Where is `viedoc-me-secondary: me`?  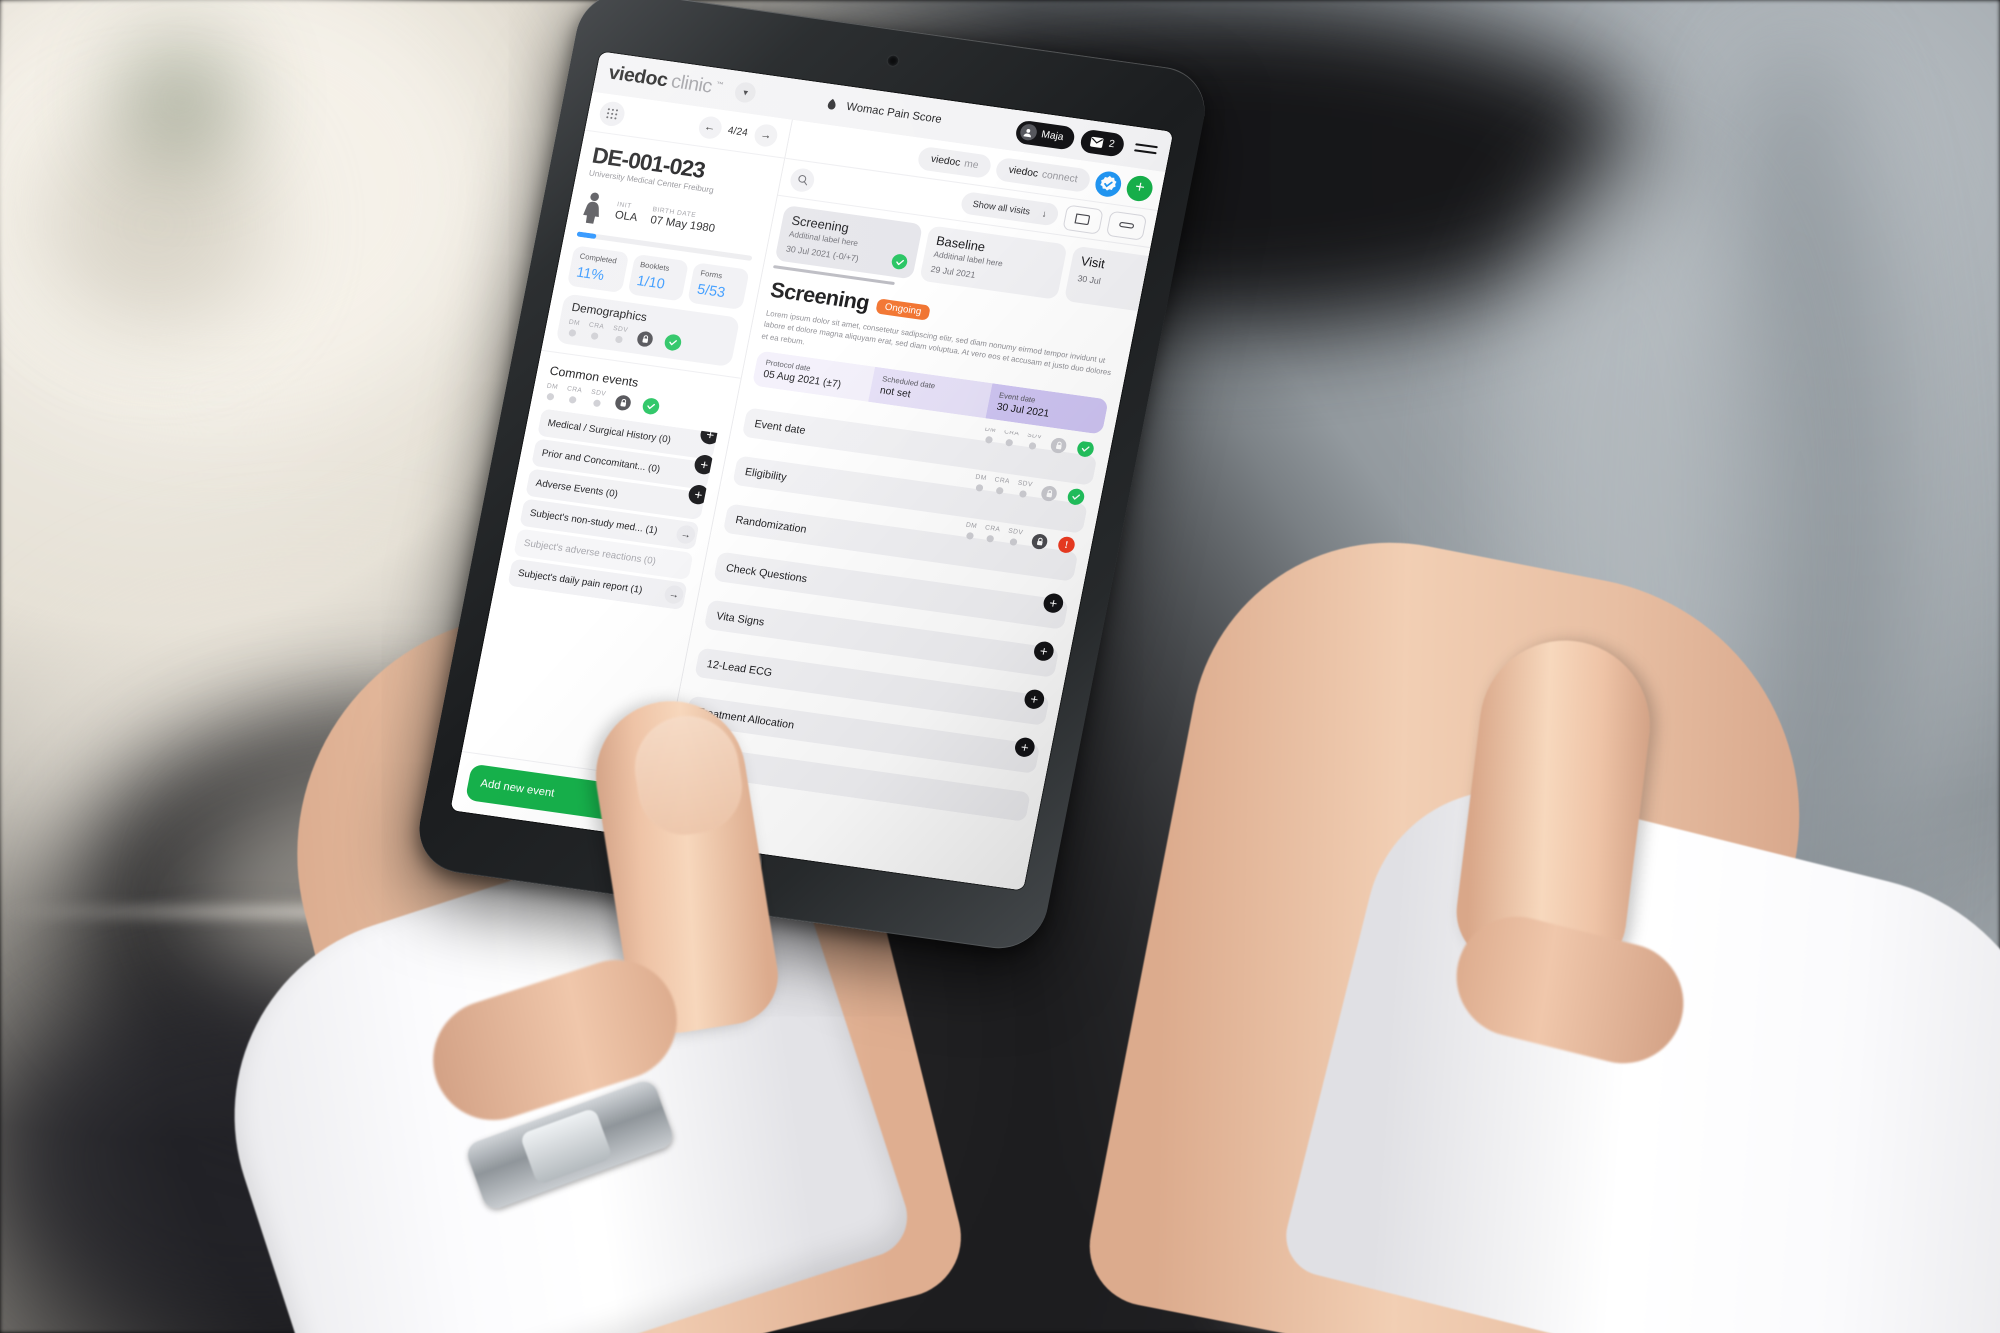 viedoc-me-secondary: me is located at coordinates (971, 164).